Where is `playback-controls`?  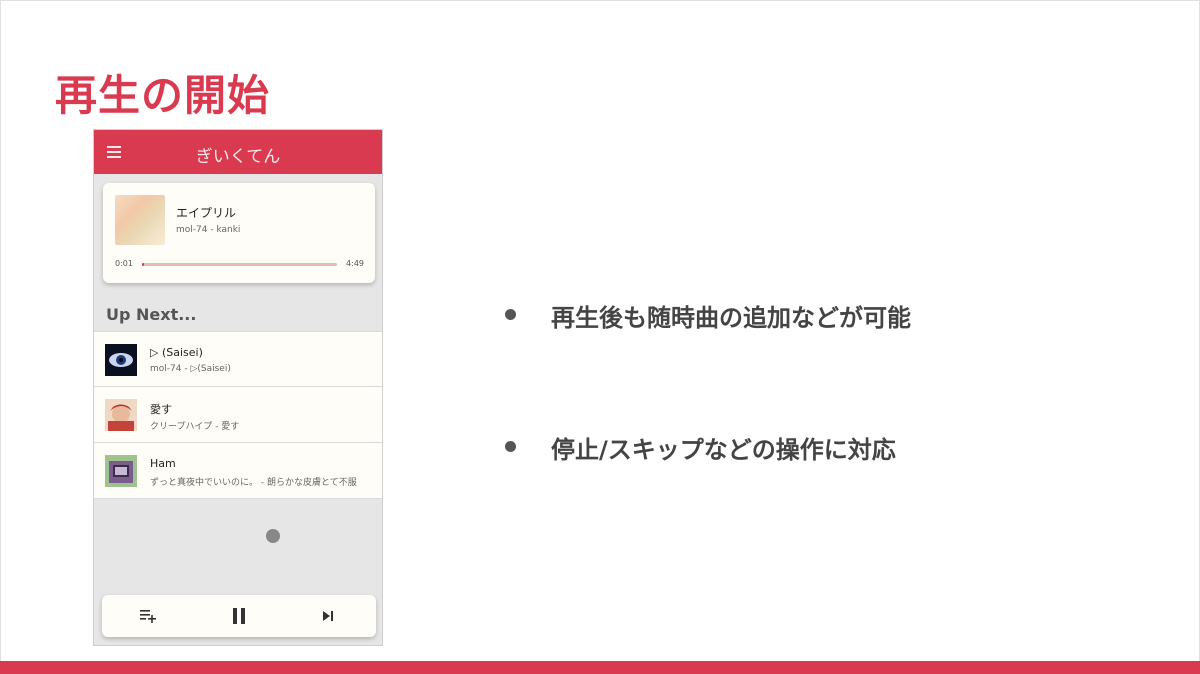
playback-controls is located at coordinates (239, 616).